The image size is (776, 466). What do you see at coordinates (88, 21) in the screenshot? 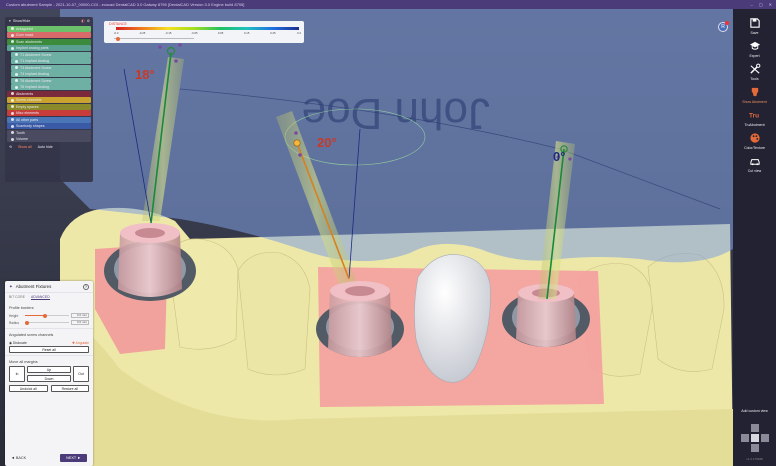
I see `settings-icon: ⚙` at bounding box center [88, 21].